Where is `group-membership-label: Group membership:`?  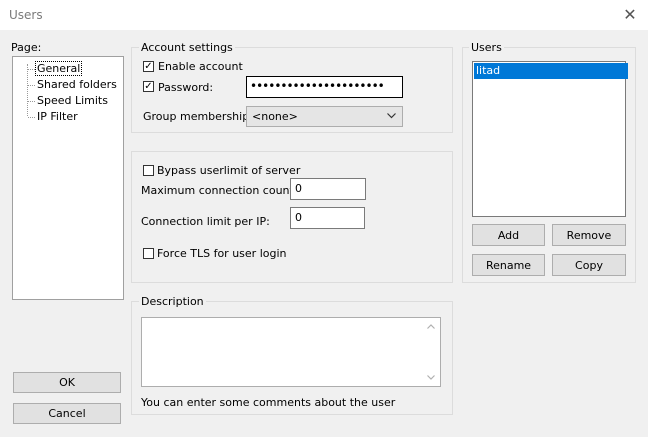 group-membership-label: Group membership: is located at coordinates (198, 116).